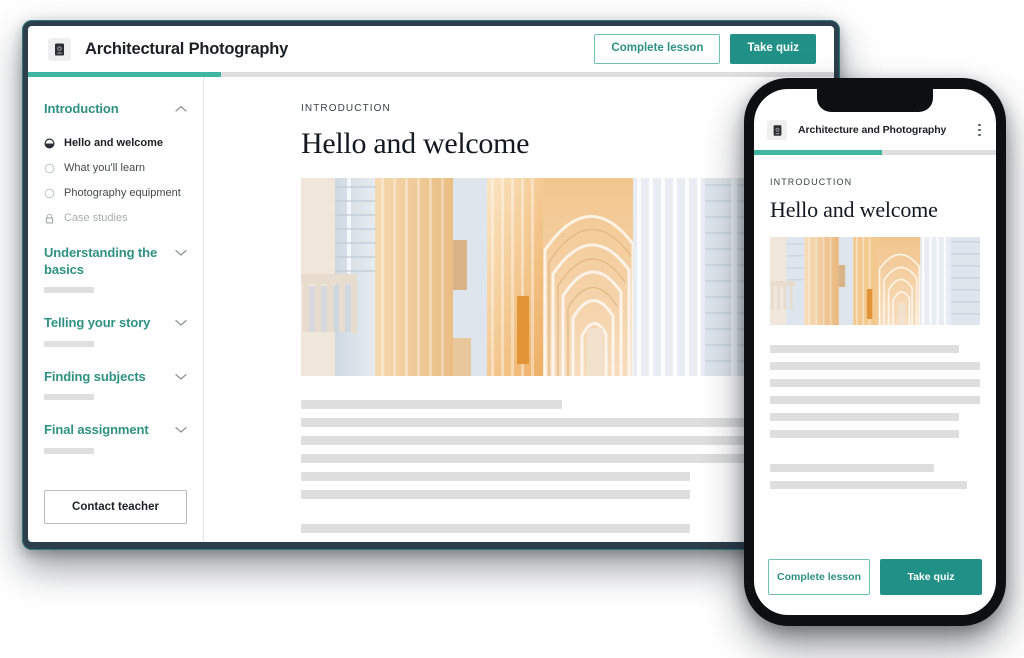 Image resolution: width=1024 pixels, height=658 pixels. I want to click on sidebar-section: Telling your story, so click(115, 331).